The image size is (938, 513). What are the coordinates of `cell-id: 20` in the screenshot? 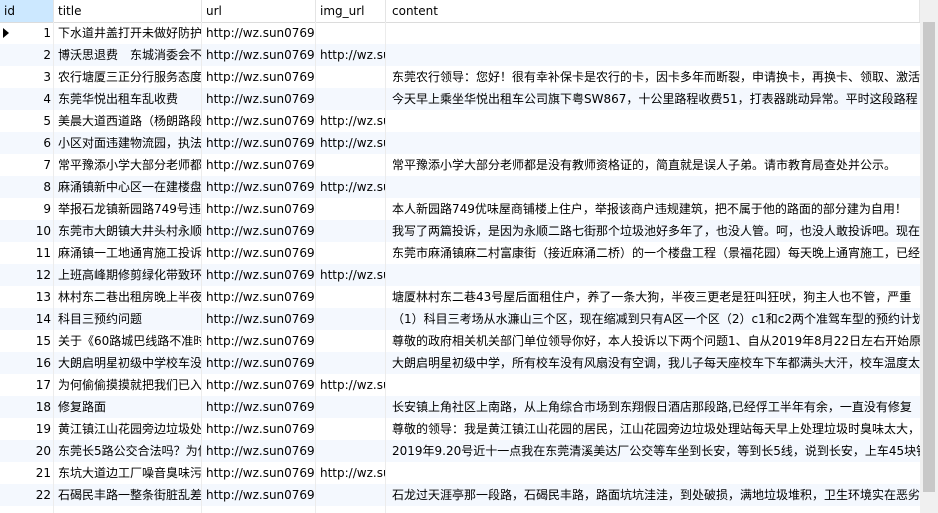 It's located at (34, 451).